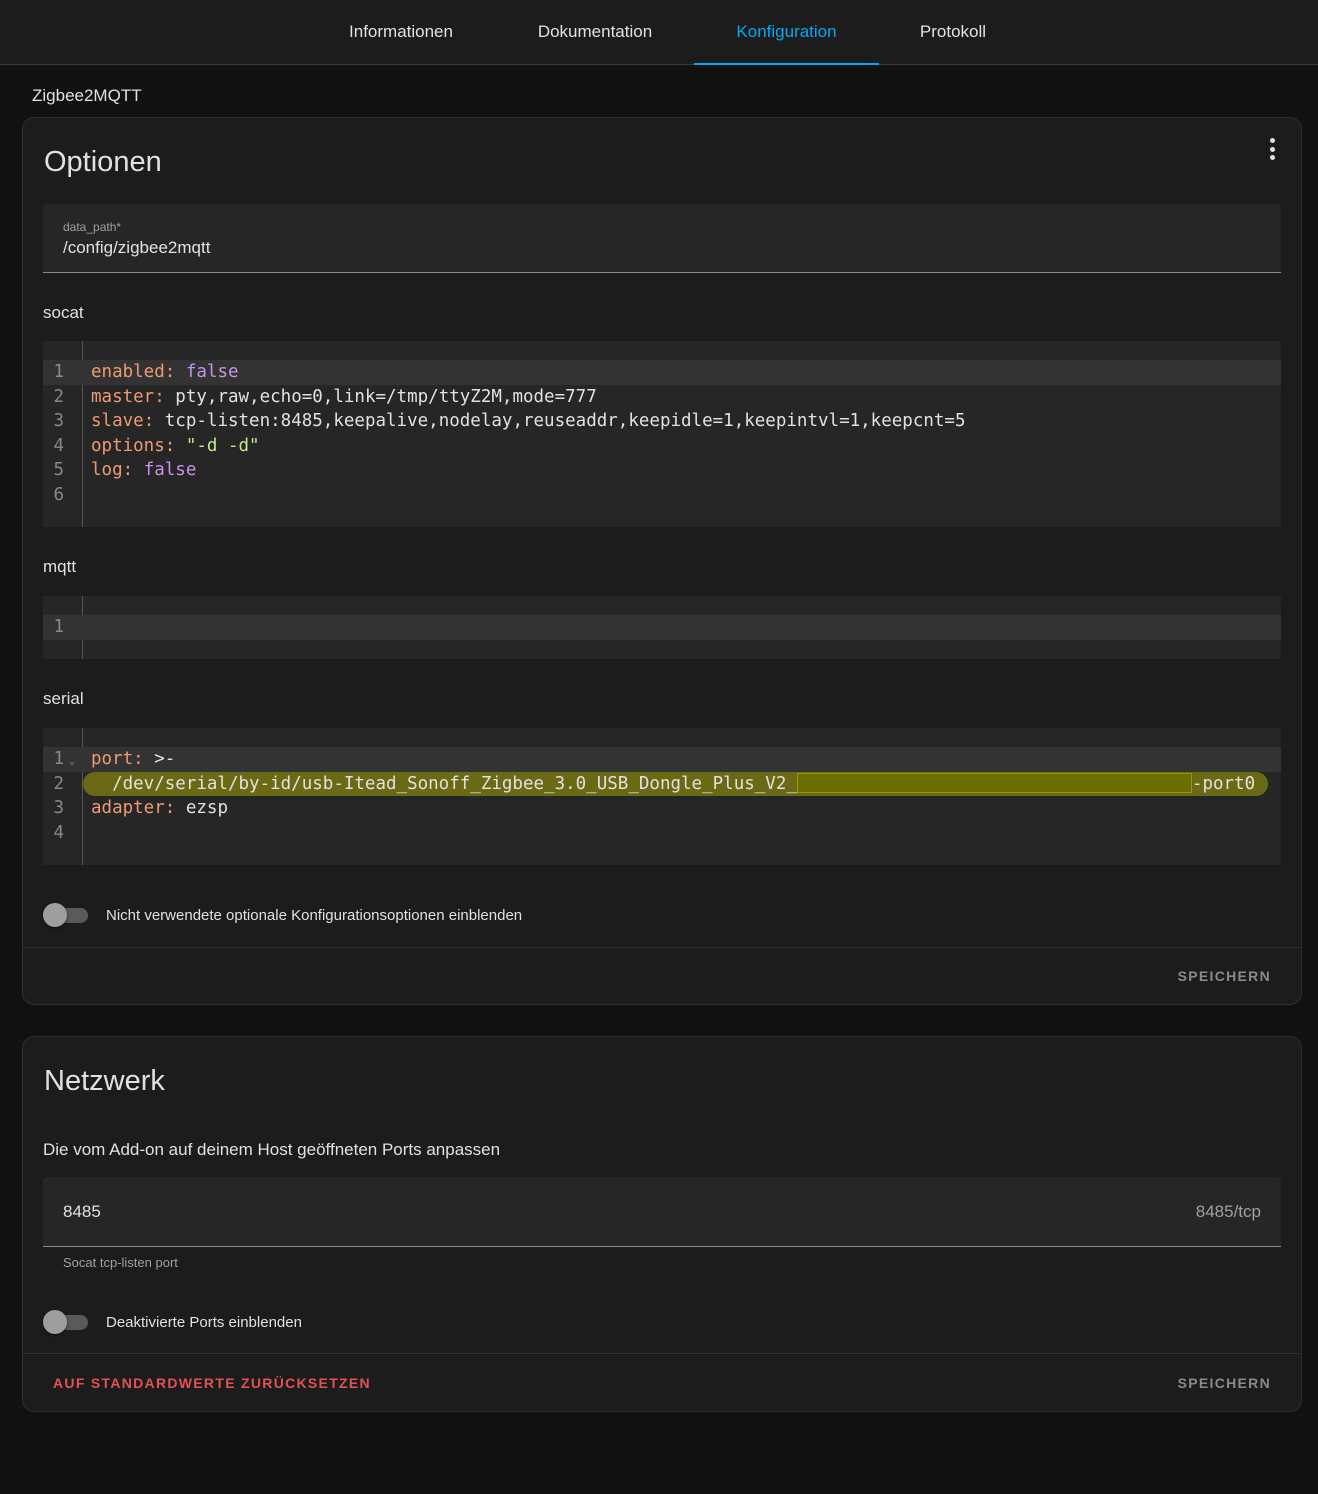 The image size is (1318, 1494). I want to click on network-card-title: Netzwerk, so click(104, 1081).